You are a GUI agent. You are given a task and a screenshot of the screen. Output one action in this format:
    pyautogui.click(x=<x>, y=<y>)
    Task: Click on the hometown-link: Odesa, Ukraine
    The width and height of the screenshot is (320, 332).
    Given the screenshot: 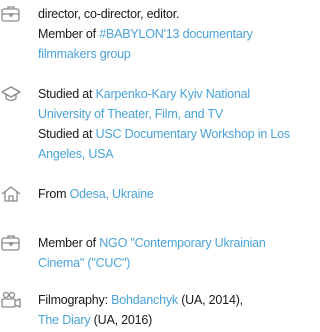 What is the action you would take?
    pyautogui.click(x=112, y=194)
    